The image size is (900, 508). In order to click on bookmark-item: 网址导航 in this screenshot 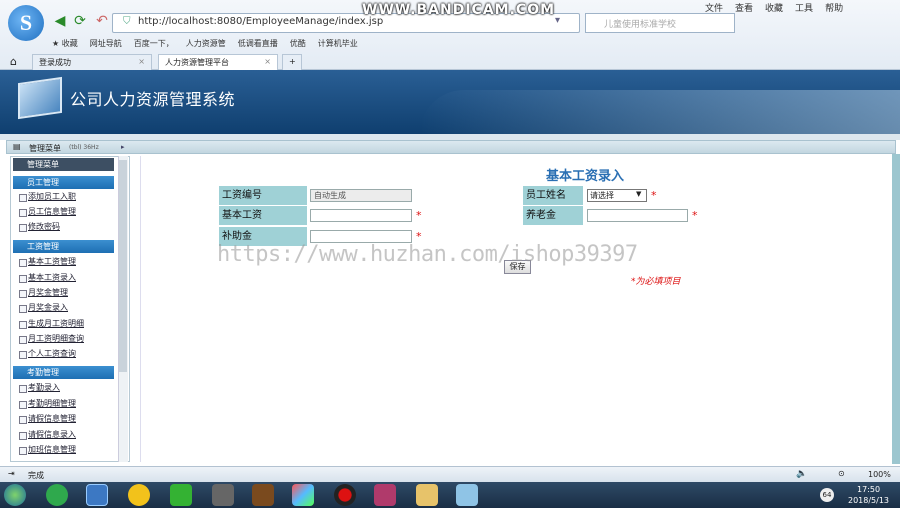, I will do `click(106, 43)`.